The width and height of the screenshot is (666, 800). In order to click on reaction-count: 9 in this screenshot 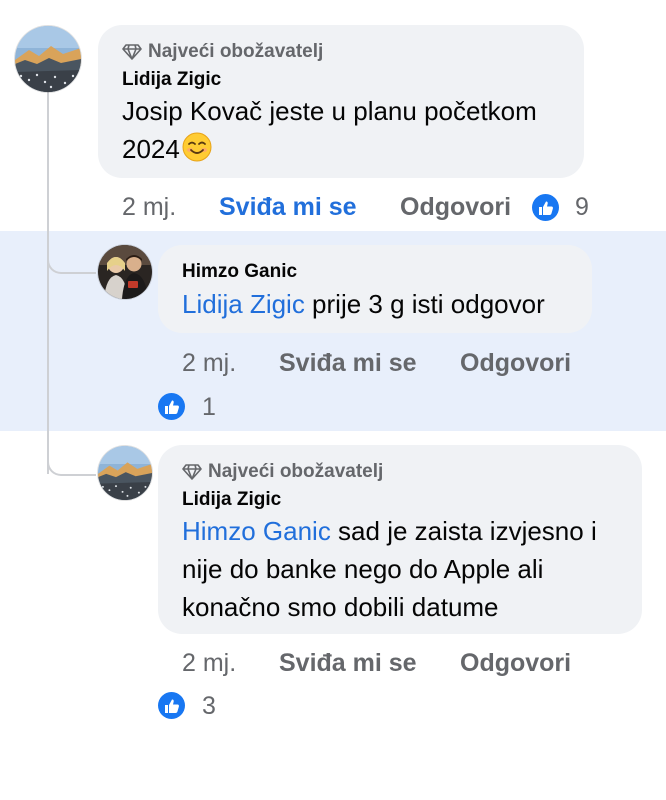, I will do `click(582, 207)`.